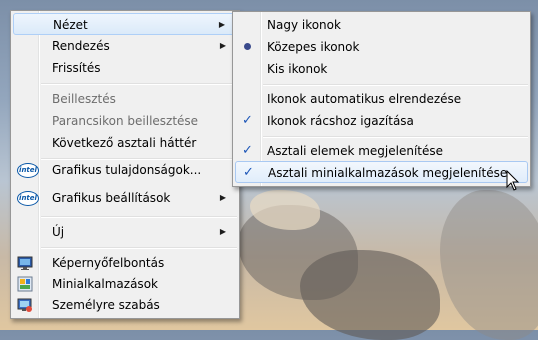 The width and height of the screenshot is (538, 340). What do you see at coordinates (247, 46) in the screenshot?
I see `radio-bullet-icon` at bounding box center [247, 46].